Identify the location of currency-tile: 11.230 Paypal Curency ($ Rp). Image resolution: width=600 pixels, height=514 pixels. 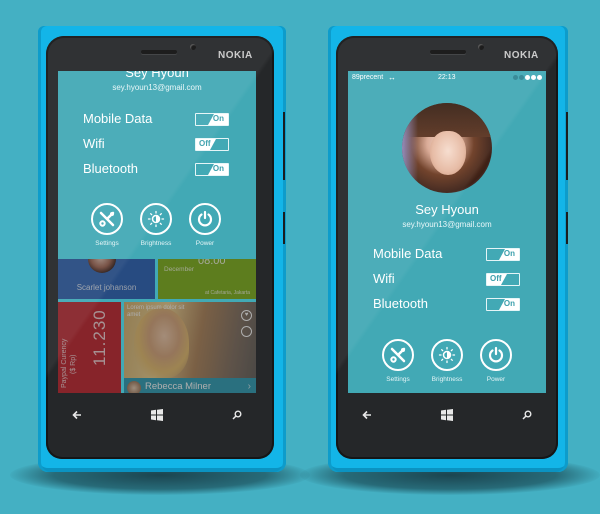
(89, 347).